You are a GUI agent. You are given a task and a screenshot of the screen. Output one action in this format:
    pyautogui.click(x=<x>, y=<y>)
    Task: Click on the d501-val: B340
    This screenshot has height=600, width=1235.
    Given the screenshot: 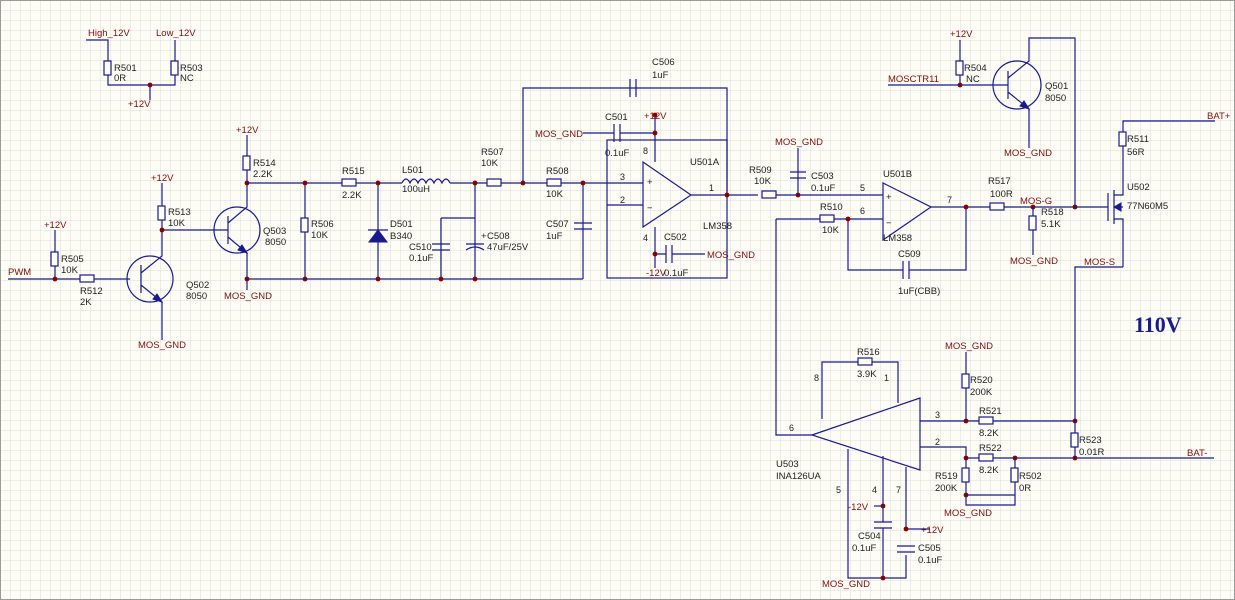 What is the action you would take?
    pyautogui.click(x=401, y=236)
    